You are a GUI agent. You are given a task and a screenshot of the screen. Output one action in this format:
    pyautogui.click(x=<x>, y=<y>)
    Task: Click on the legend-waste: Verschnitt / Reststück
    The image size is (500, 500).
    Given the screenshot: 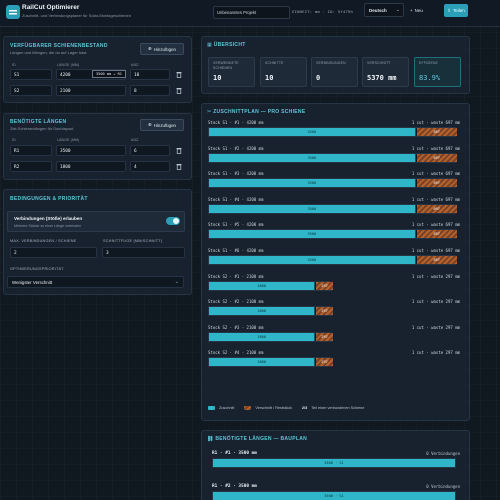 What is the action you would take?
    pyautogui.click(x=273, y=408)
    